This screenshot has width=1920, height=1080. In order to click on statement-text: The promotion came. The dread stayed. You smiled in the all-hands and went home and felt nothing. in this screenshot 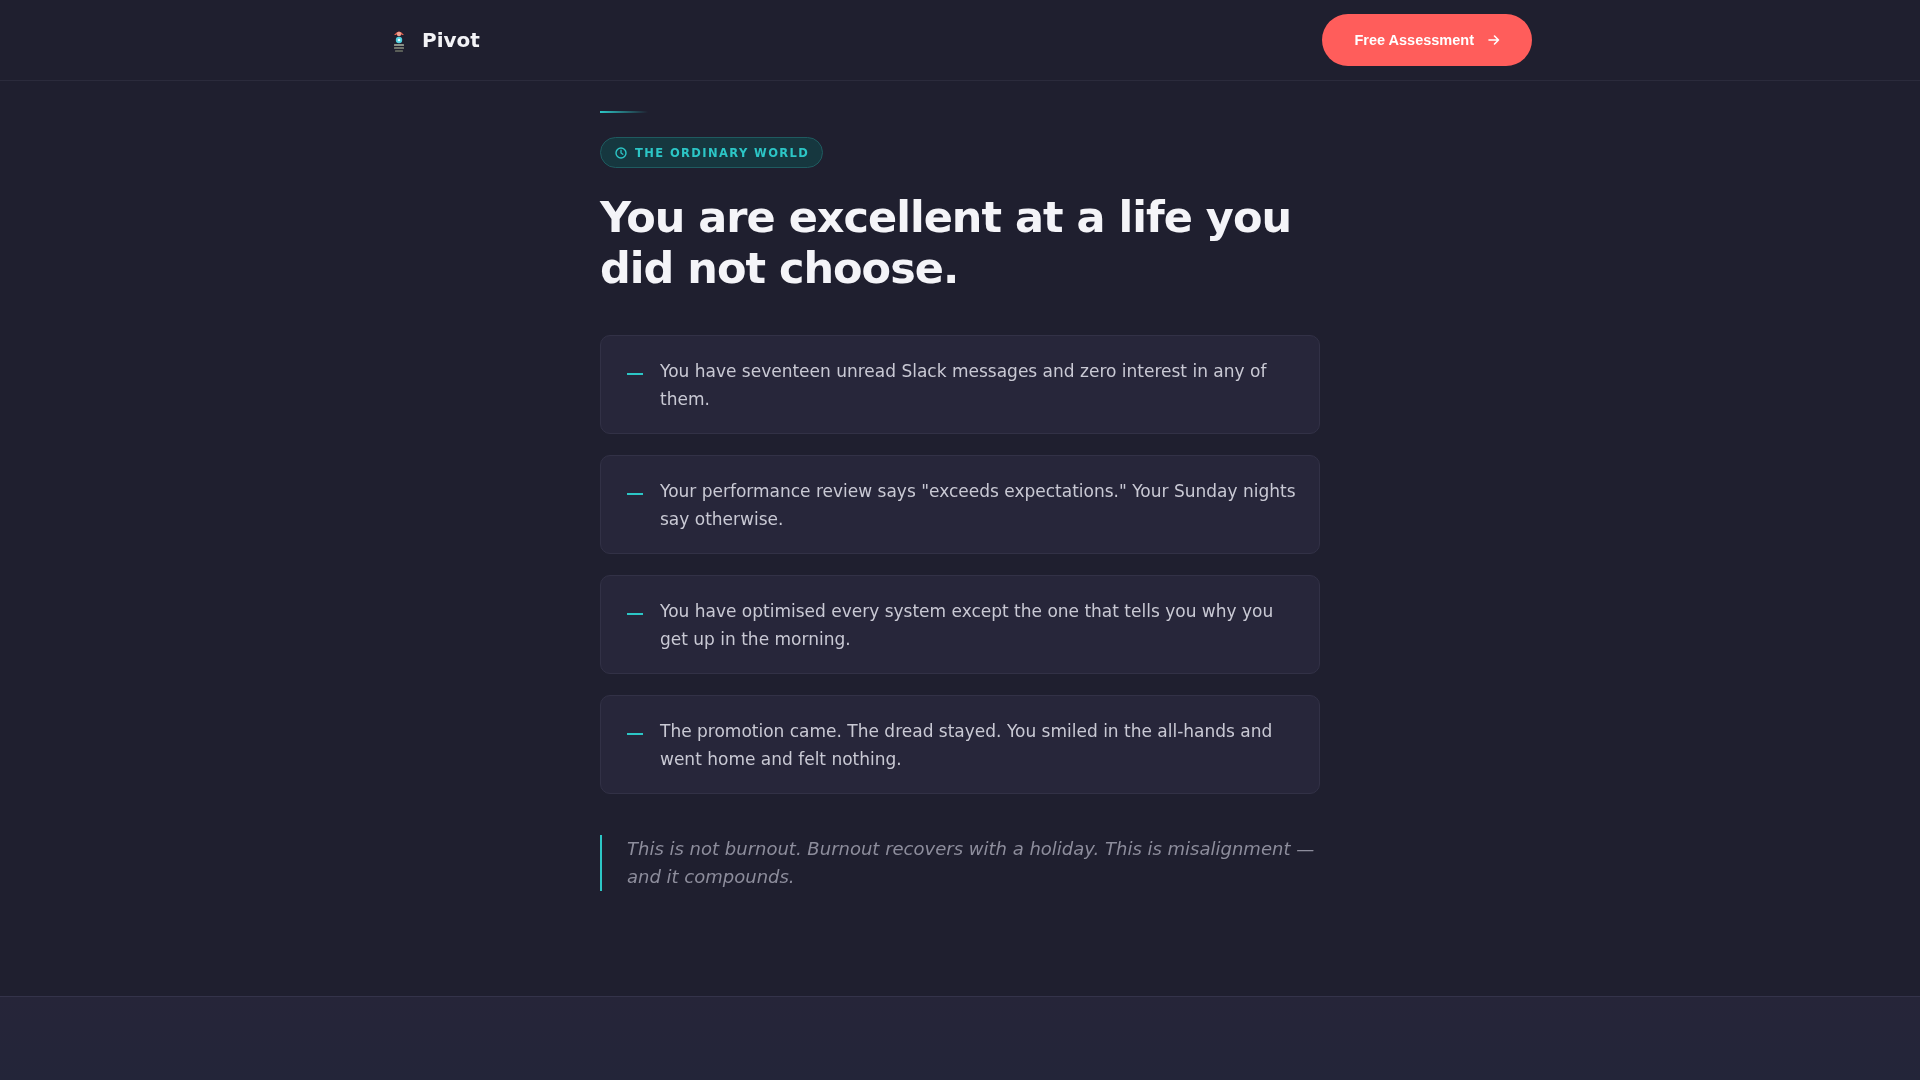, I will do `click(967, 745)`.